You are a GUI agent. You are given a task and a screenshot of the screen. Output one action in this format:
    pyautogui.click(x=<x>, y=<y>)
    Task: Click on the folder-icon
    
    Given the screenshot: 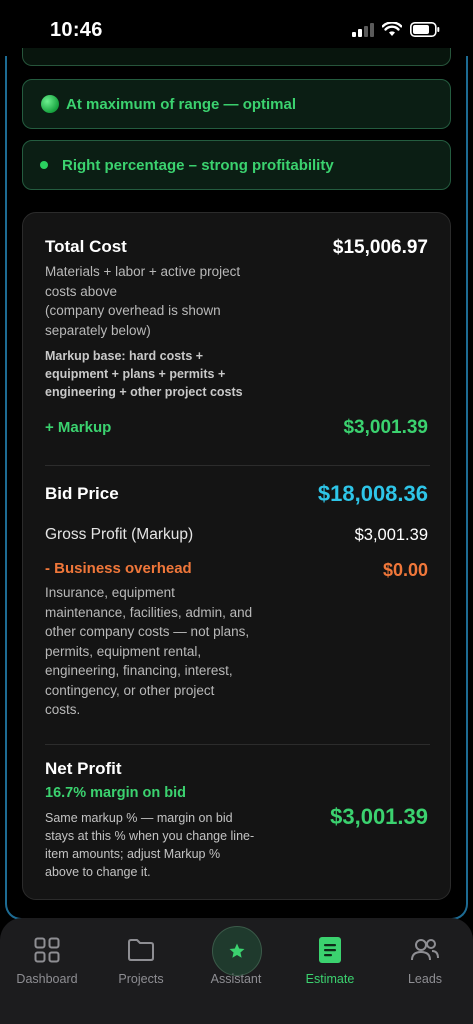 What is the action you would take?
    pyautogui.click(x=141, y=950)
    